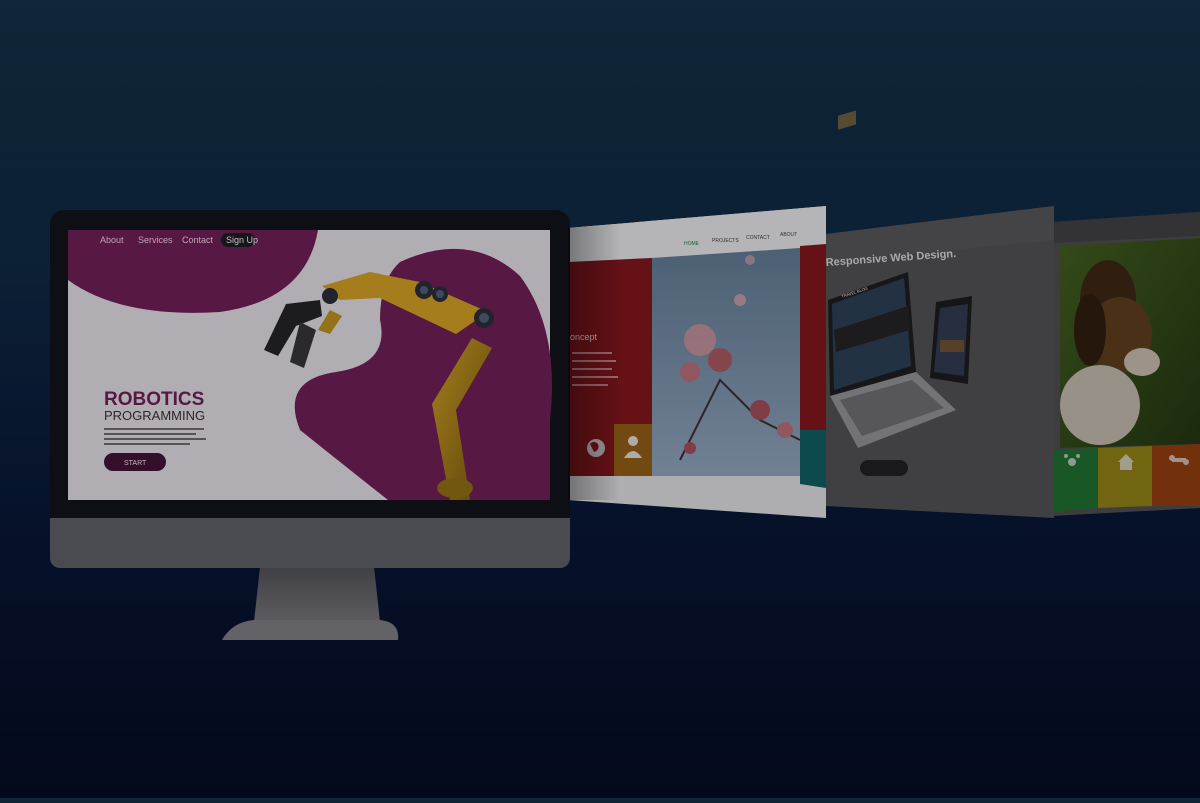  What do you see at coordinates (1075, 480) in the screenshot?
I see `panel-green` at bounding box center [1075, 480].